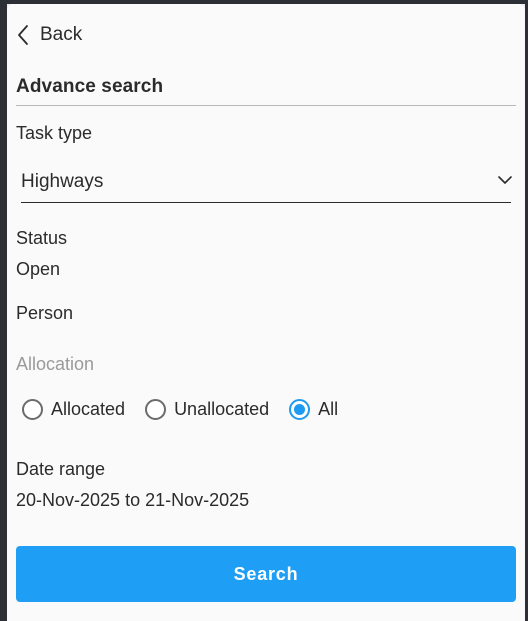  I want to click on task-type-selected-value: Highways, so click(62, 181).